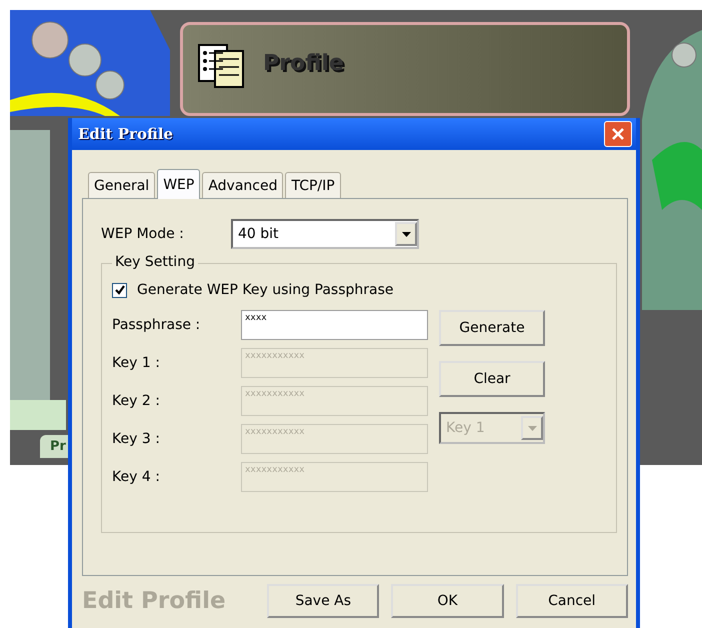  I want to click on dialog-button: Save As, so click(323, 601).